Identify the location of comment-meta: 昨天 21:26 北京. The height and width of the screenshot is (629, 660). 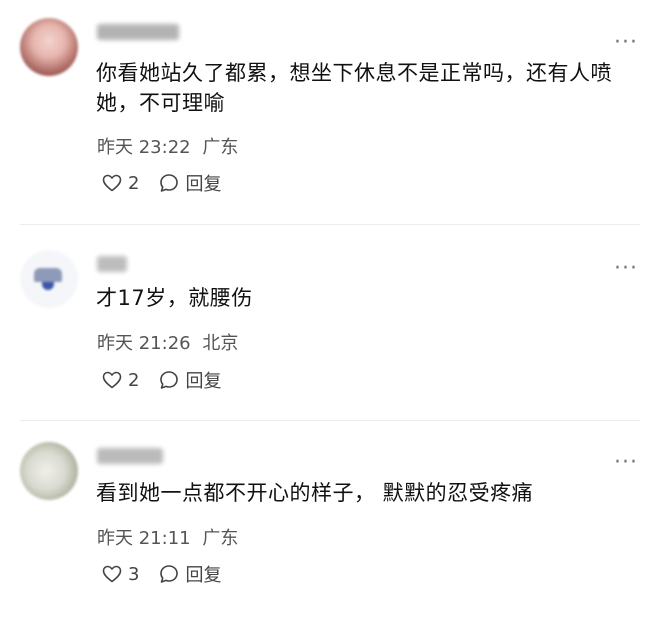
(167, 342).